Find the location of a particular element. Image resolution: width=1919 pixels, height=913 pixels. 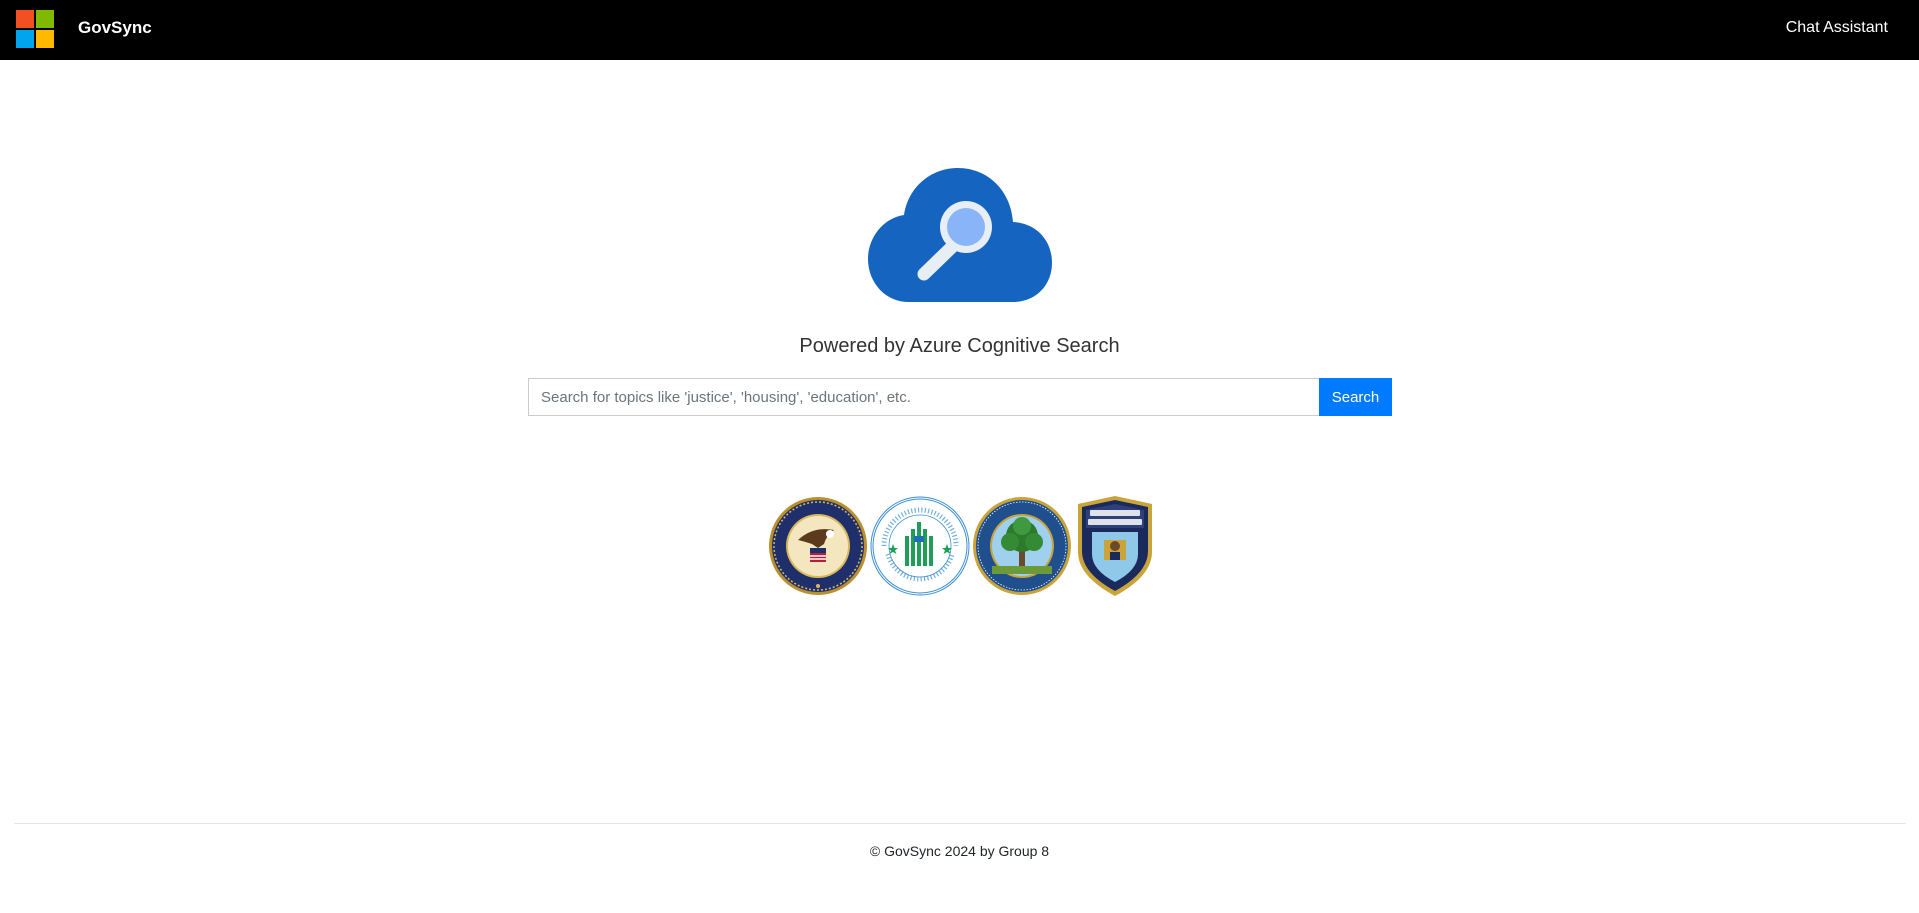

footer-copyright: © GovSync 2024 by Group 8 is located at coordinates (959, 851).